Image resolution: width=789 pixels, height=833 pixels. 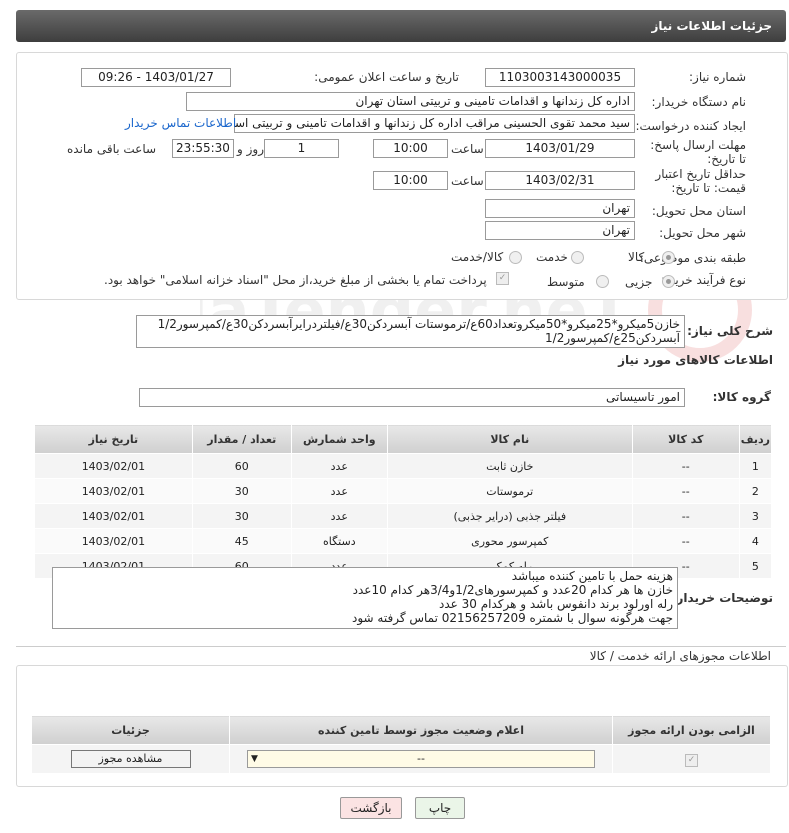 I want to click on page-header: جزئیات اطلاعات نیاز, so click(x=401, y=26).